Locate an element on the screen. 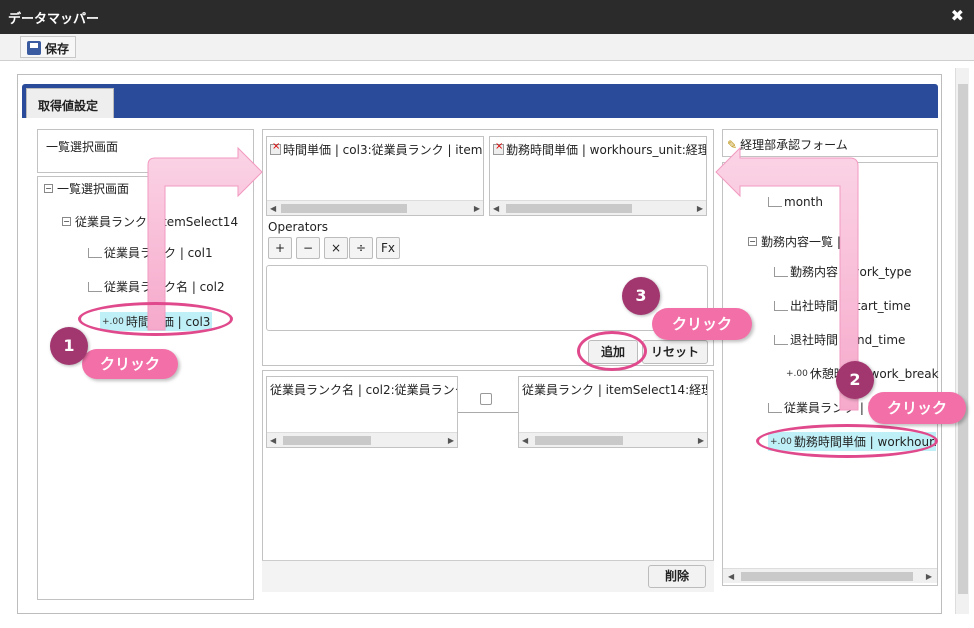 The width and height of the screenshot is (974, 628). callout-click-2: クリック is located at coordinates (917, 408).